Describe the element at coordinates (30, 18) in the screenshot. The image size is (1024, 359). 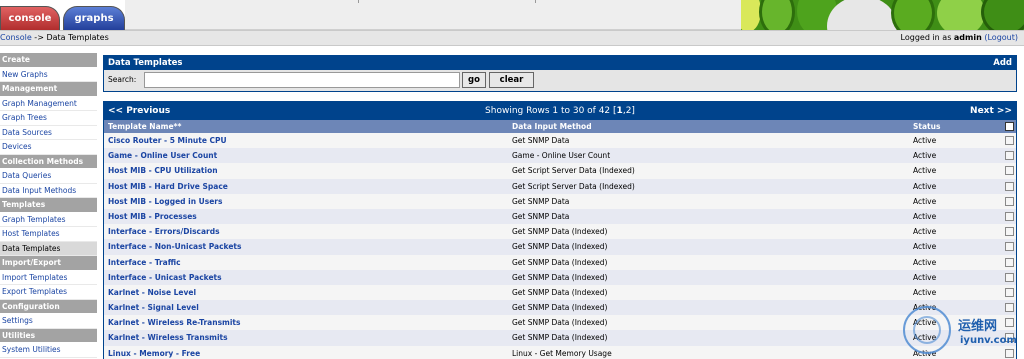
I see `tab-console: console` at that location.